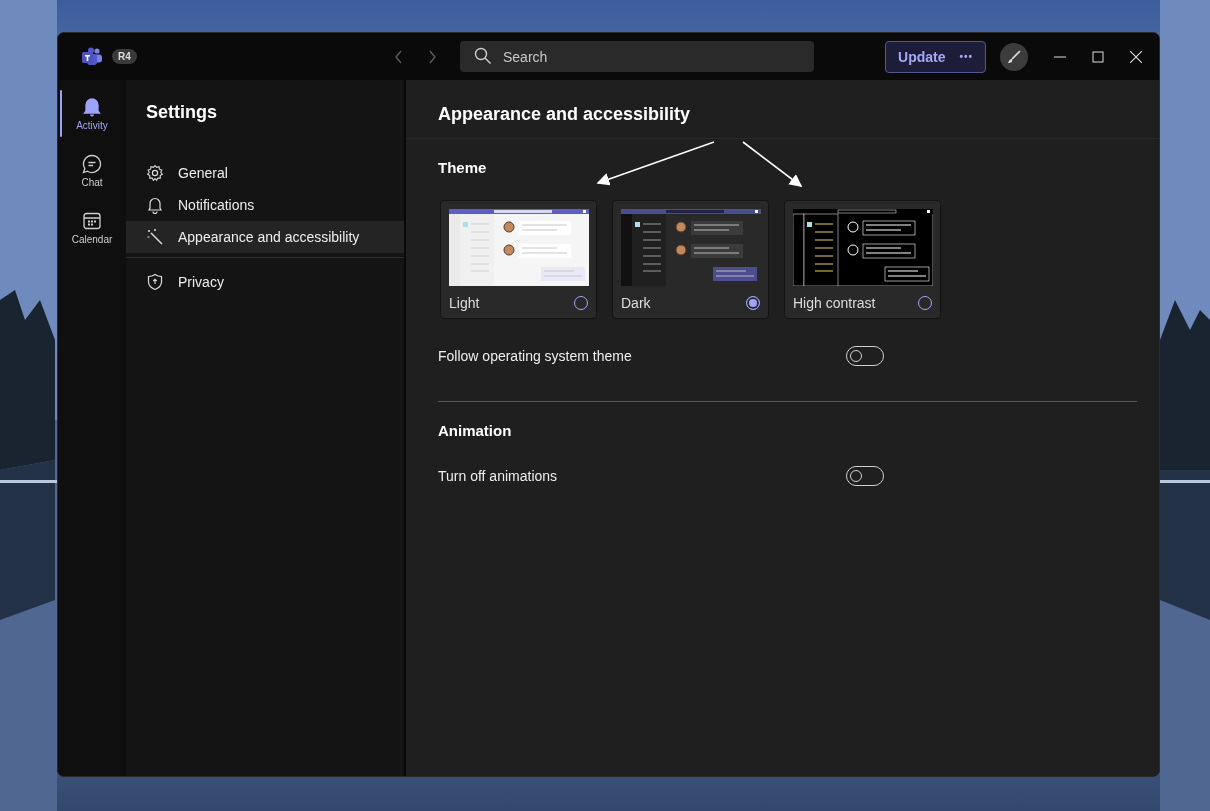  Describe the element at coordinates (834, 303) in the screenshot. I see `theme-label: High contrast` at that location.